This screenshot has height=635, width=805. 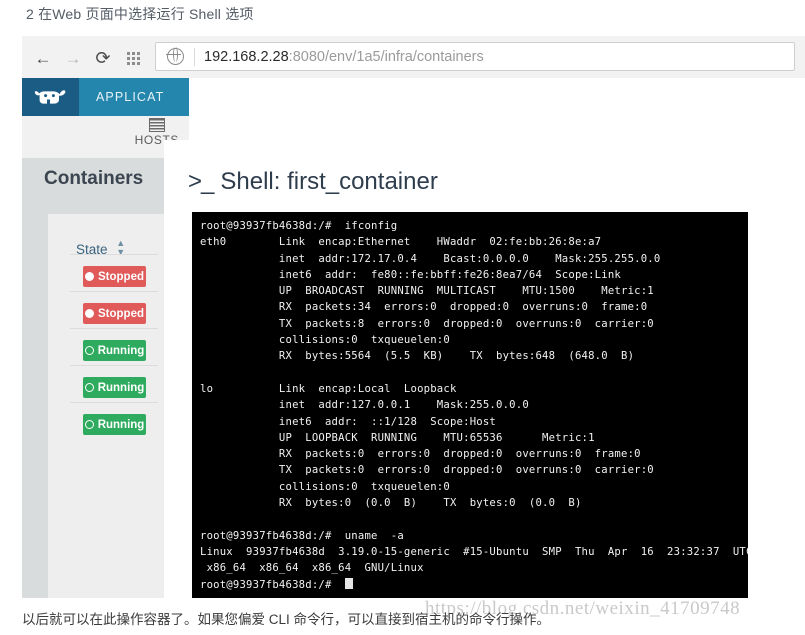 I want to click on page-heading: 2 在Web 页面中选择运行 Shell 选项, so click(x=140, y=14).